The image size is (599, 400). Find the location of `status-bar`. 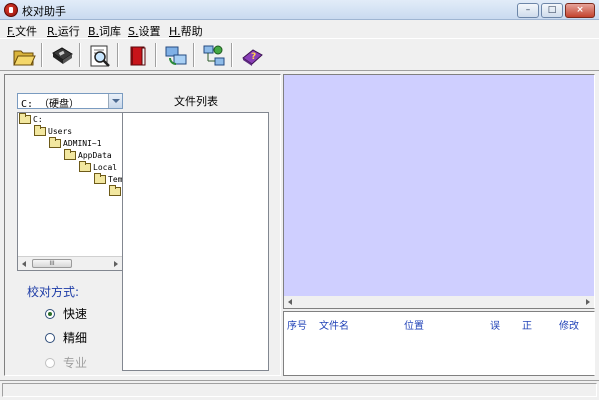

status-bar is located at coordinates (299, 390).